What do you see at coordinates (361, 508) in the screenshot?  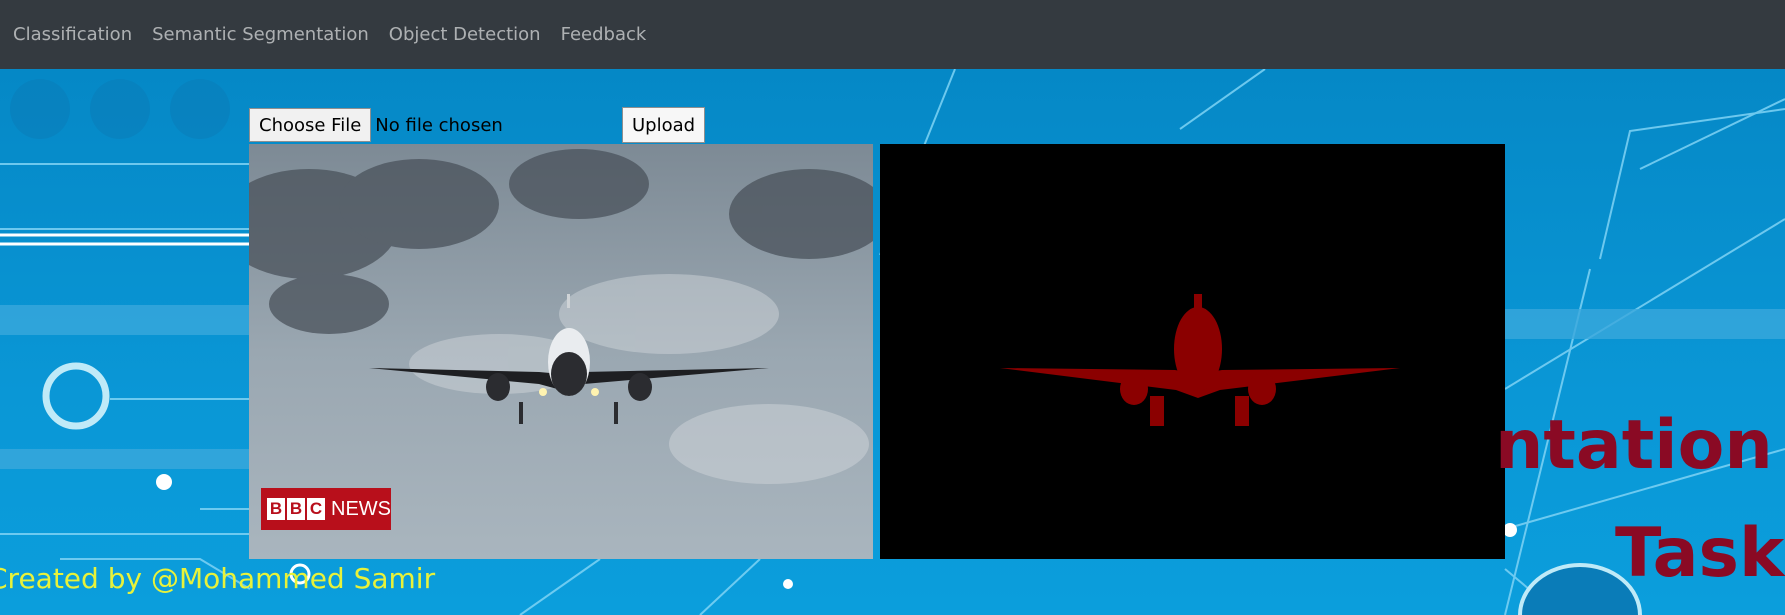 I see `logo-word: NEWS` at bounding box center [361, 508].